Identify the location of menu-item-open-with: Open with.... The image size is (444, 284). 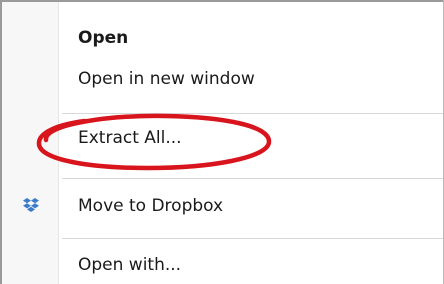
(222, 264).